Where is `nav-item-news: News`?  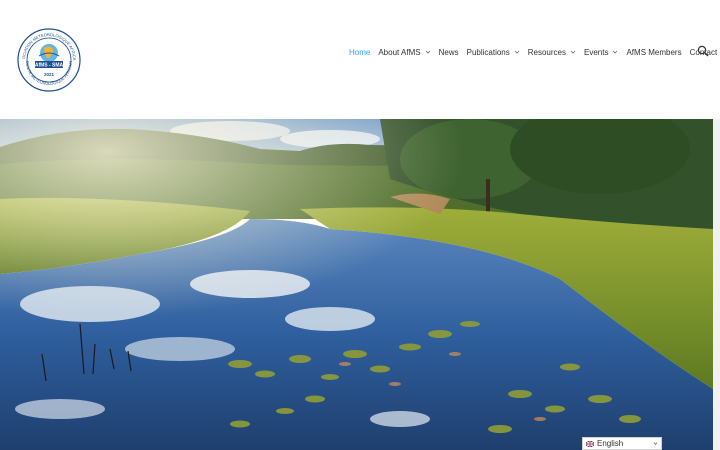 nav-item-news: News is located at coordinates (449, 52).